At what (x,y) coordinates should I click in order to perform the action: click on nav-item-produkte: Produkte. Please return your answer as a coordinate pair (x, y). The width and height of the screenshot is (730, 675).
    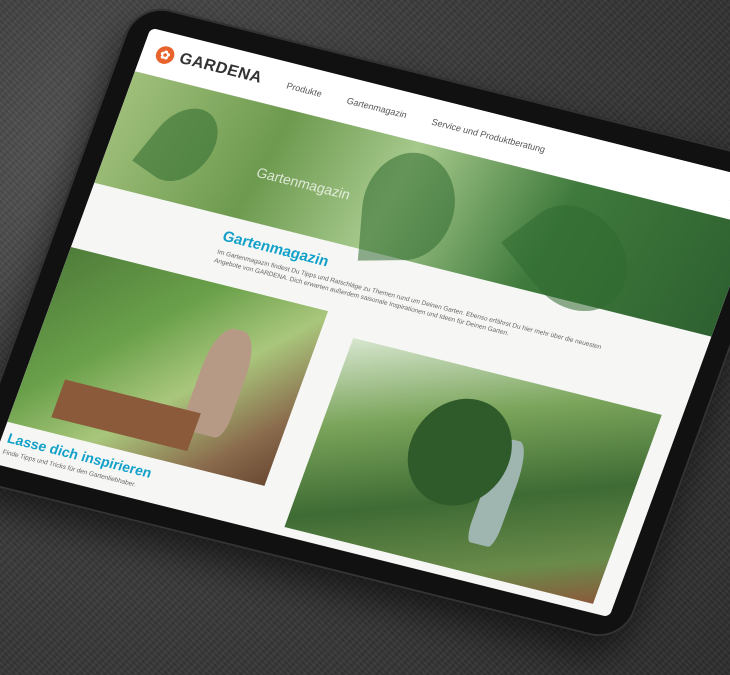
    Looking at the image, I should click on (304, 90).